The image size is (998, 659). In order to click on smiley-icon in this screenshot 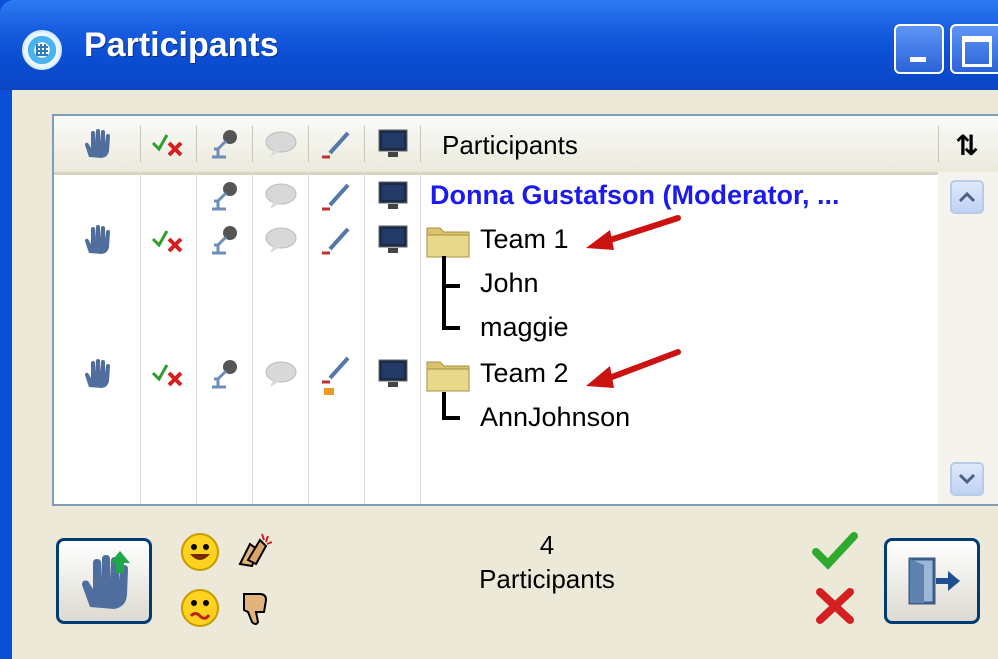, I will do `click(200, 552)`.